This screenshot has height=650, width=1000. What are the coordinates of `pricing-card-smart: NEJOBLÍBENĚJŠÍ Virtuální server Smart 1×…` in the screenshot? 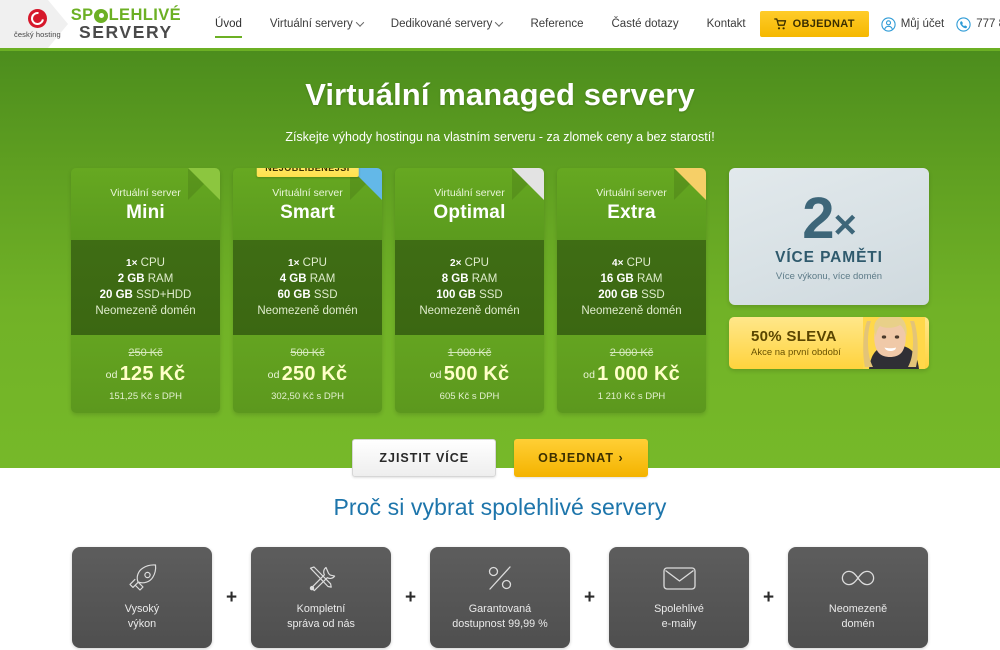 It's located at (307, 291).